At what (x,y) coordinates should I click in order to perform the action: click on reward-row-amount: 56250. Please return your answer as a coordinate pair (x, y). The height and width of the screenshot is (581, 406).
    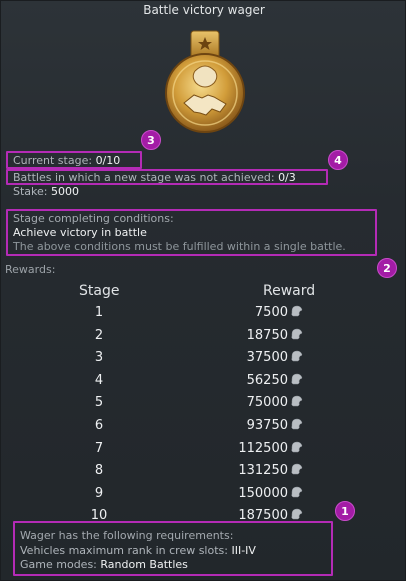
    Looking at the image, I should click on (258, 380).